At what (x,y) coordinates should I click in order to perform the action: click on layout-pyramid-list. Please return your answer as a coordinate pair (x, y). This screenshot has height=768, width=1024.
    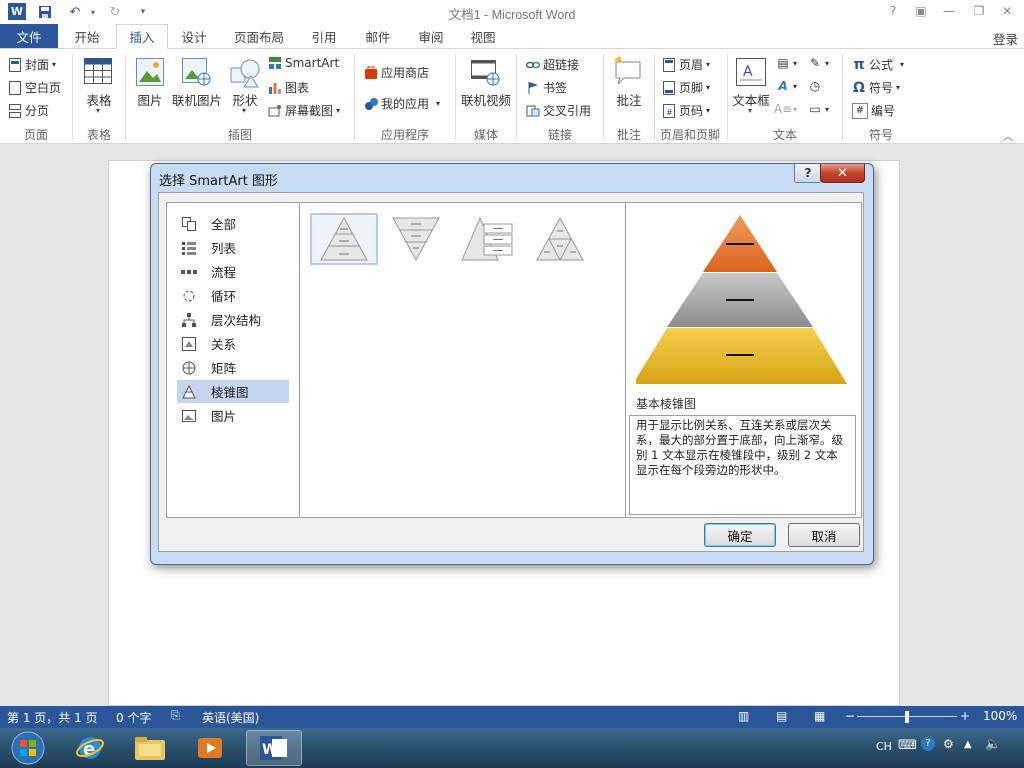
    Looking at the image, I should click on (488, 239).